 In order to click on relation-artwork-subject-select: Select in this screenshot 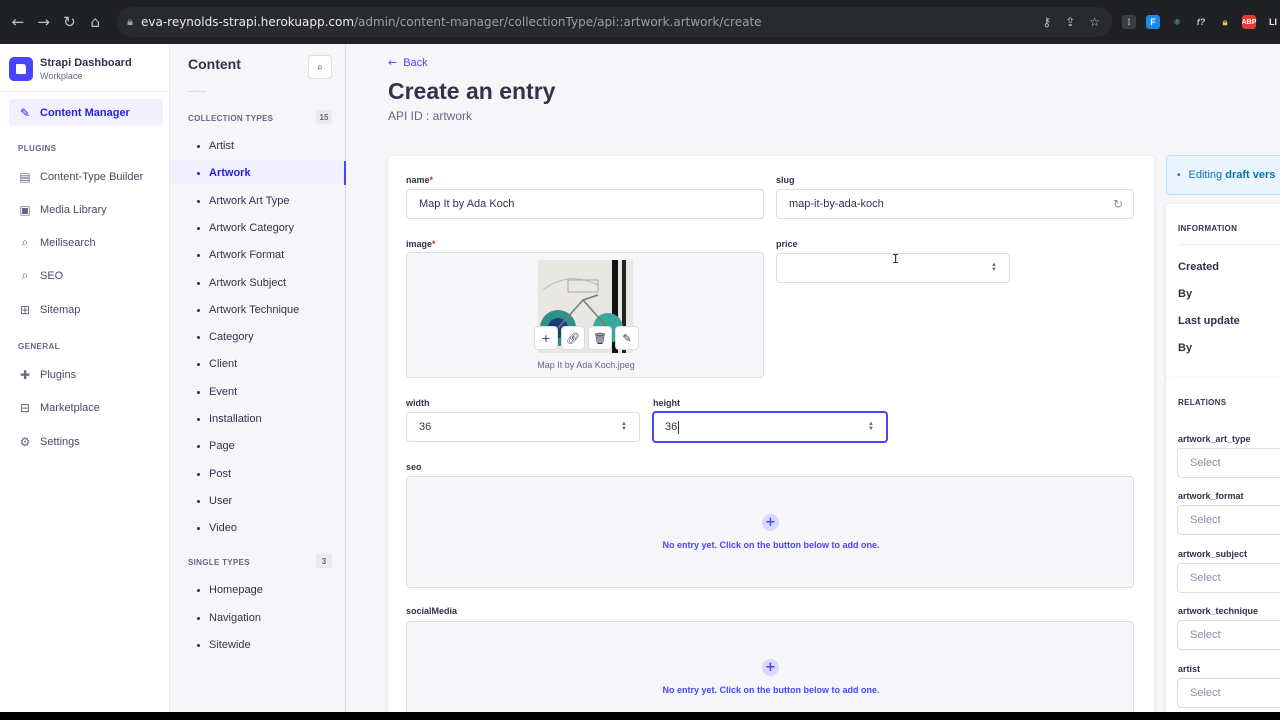, I will do `click(1228, 578)`.